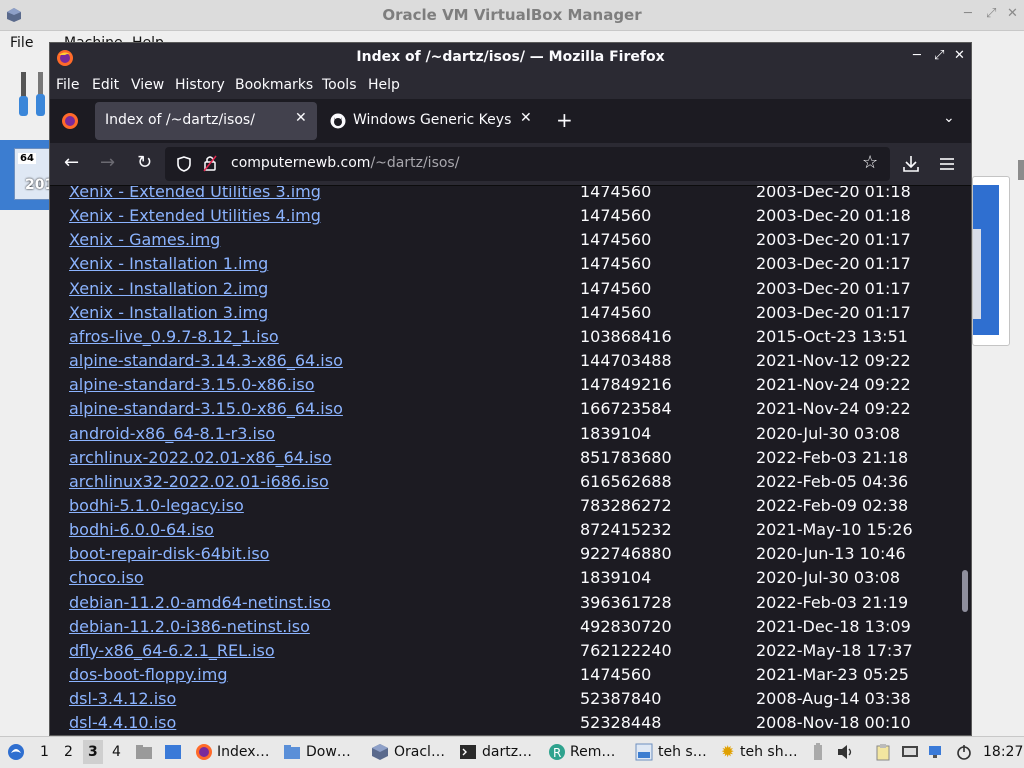  I want to click on file-link: Xenix - Extended Utilities 3.img, so click(195, 193).